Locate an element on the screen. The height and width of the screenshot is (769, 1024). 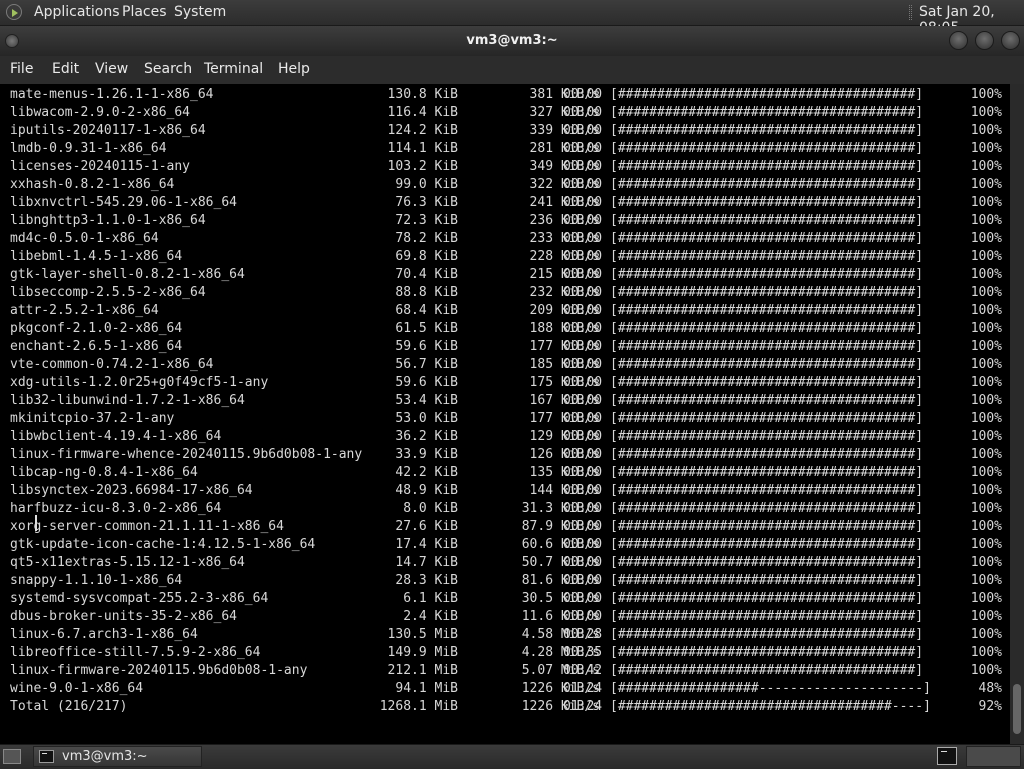
line-name: Total (216/217) is located at coordinates (69, 706).